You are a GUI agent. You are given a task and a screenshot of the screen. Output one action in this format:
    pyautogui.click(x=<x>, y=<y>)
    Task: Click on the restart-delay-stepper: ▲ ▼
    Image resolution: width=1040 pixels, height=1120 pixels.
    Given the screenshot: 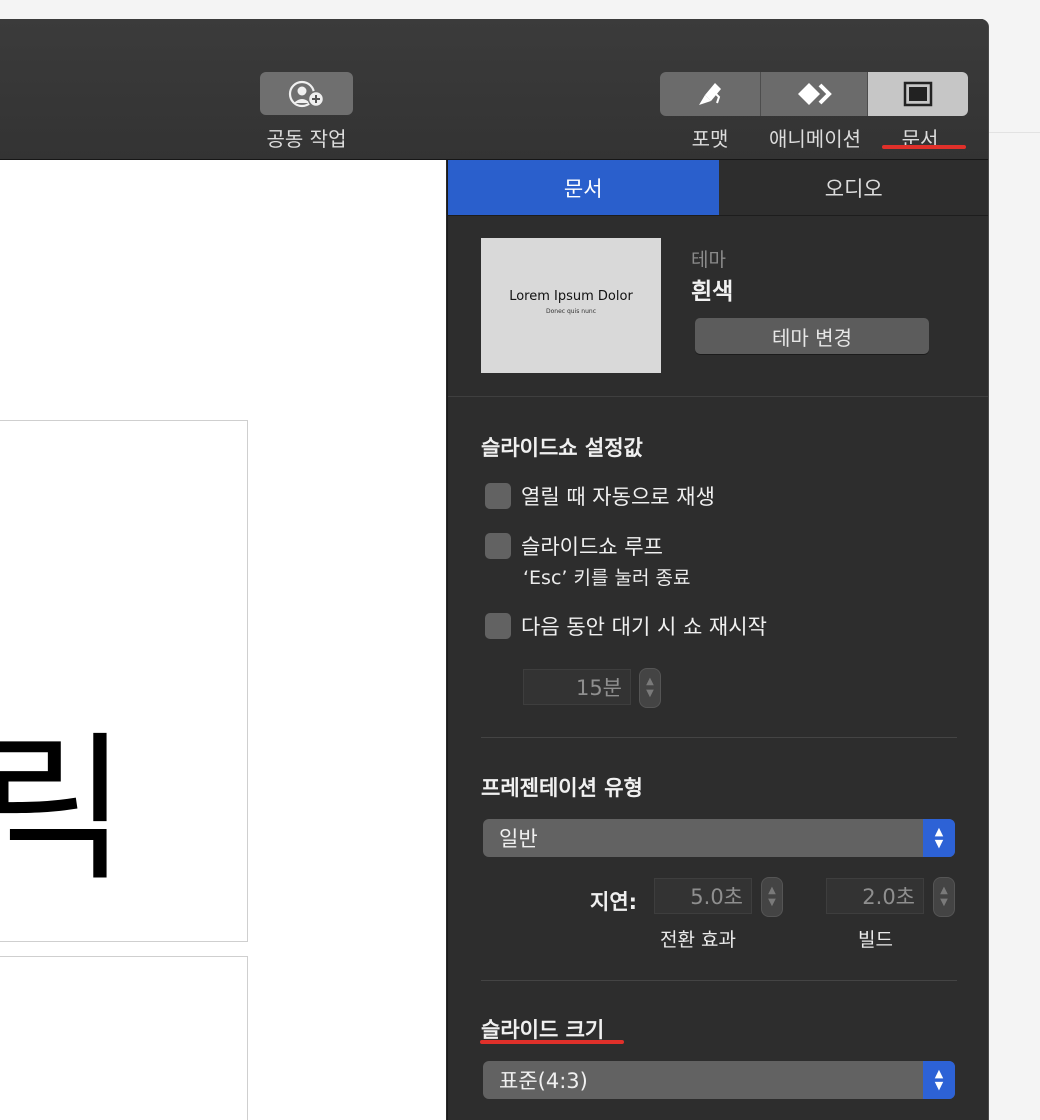 What is the action you would take?
    pyautogui.click(x=650, y=688)
    